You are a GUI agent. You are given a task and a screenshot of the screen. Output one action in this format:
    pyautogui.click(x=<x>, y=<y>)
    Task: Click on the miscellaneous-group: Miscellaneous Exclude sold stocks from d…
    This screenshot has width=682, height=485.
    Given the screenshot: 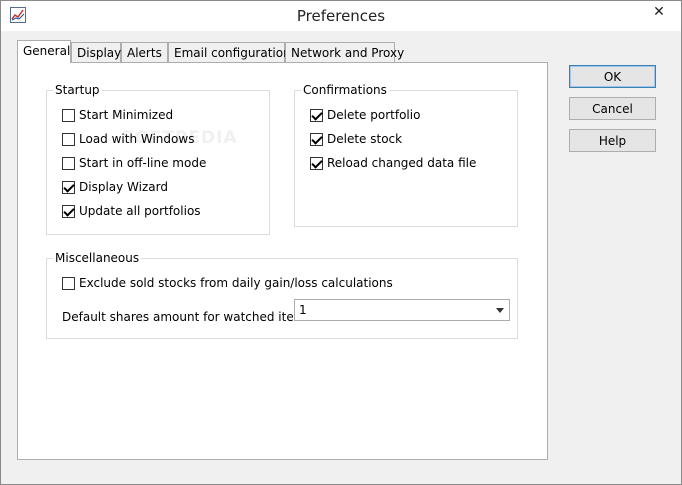 What is the action you would take?
    pyautogui.click(x=282, y=294)
    